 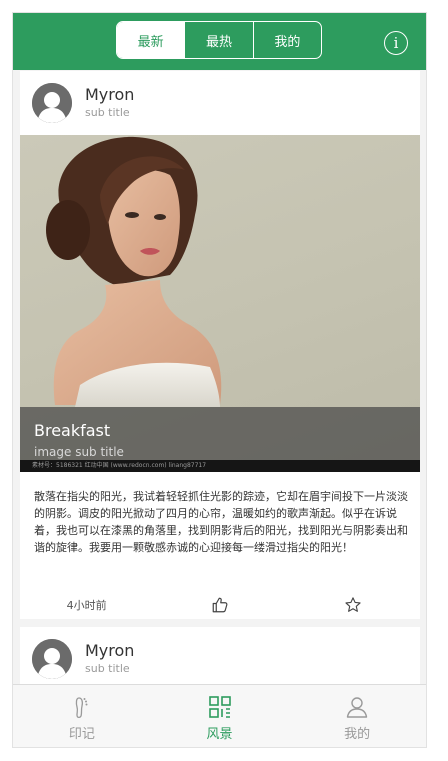 I want to click on tab-latest: 最新, so click(x=151, y=40).